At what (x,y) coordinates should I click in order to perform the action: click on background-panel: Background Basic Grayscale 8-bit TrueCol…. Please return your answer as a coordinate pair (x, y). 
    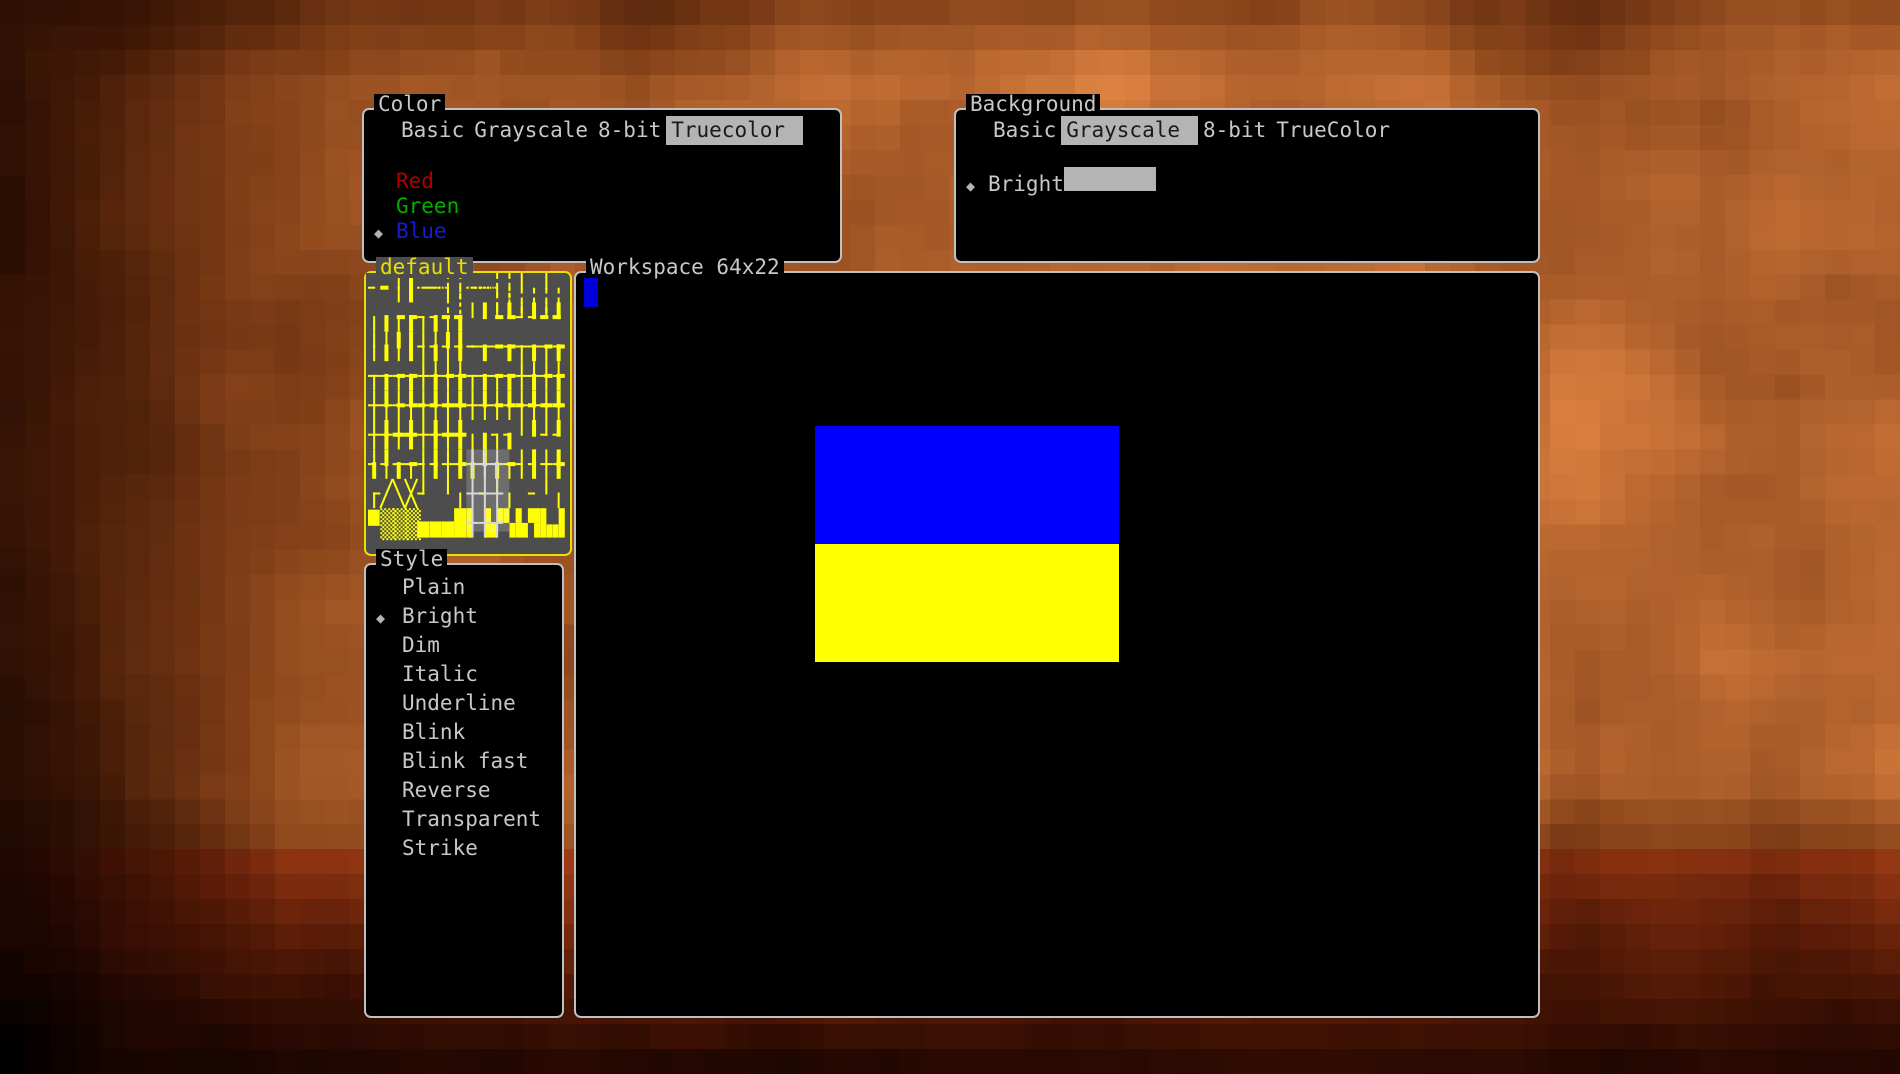
    Looking at the image, I should click on (1247, 178).